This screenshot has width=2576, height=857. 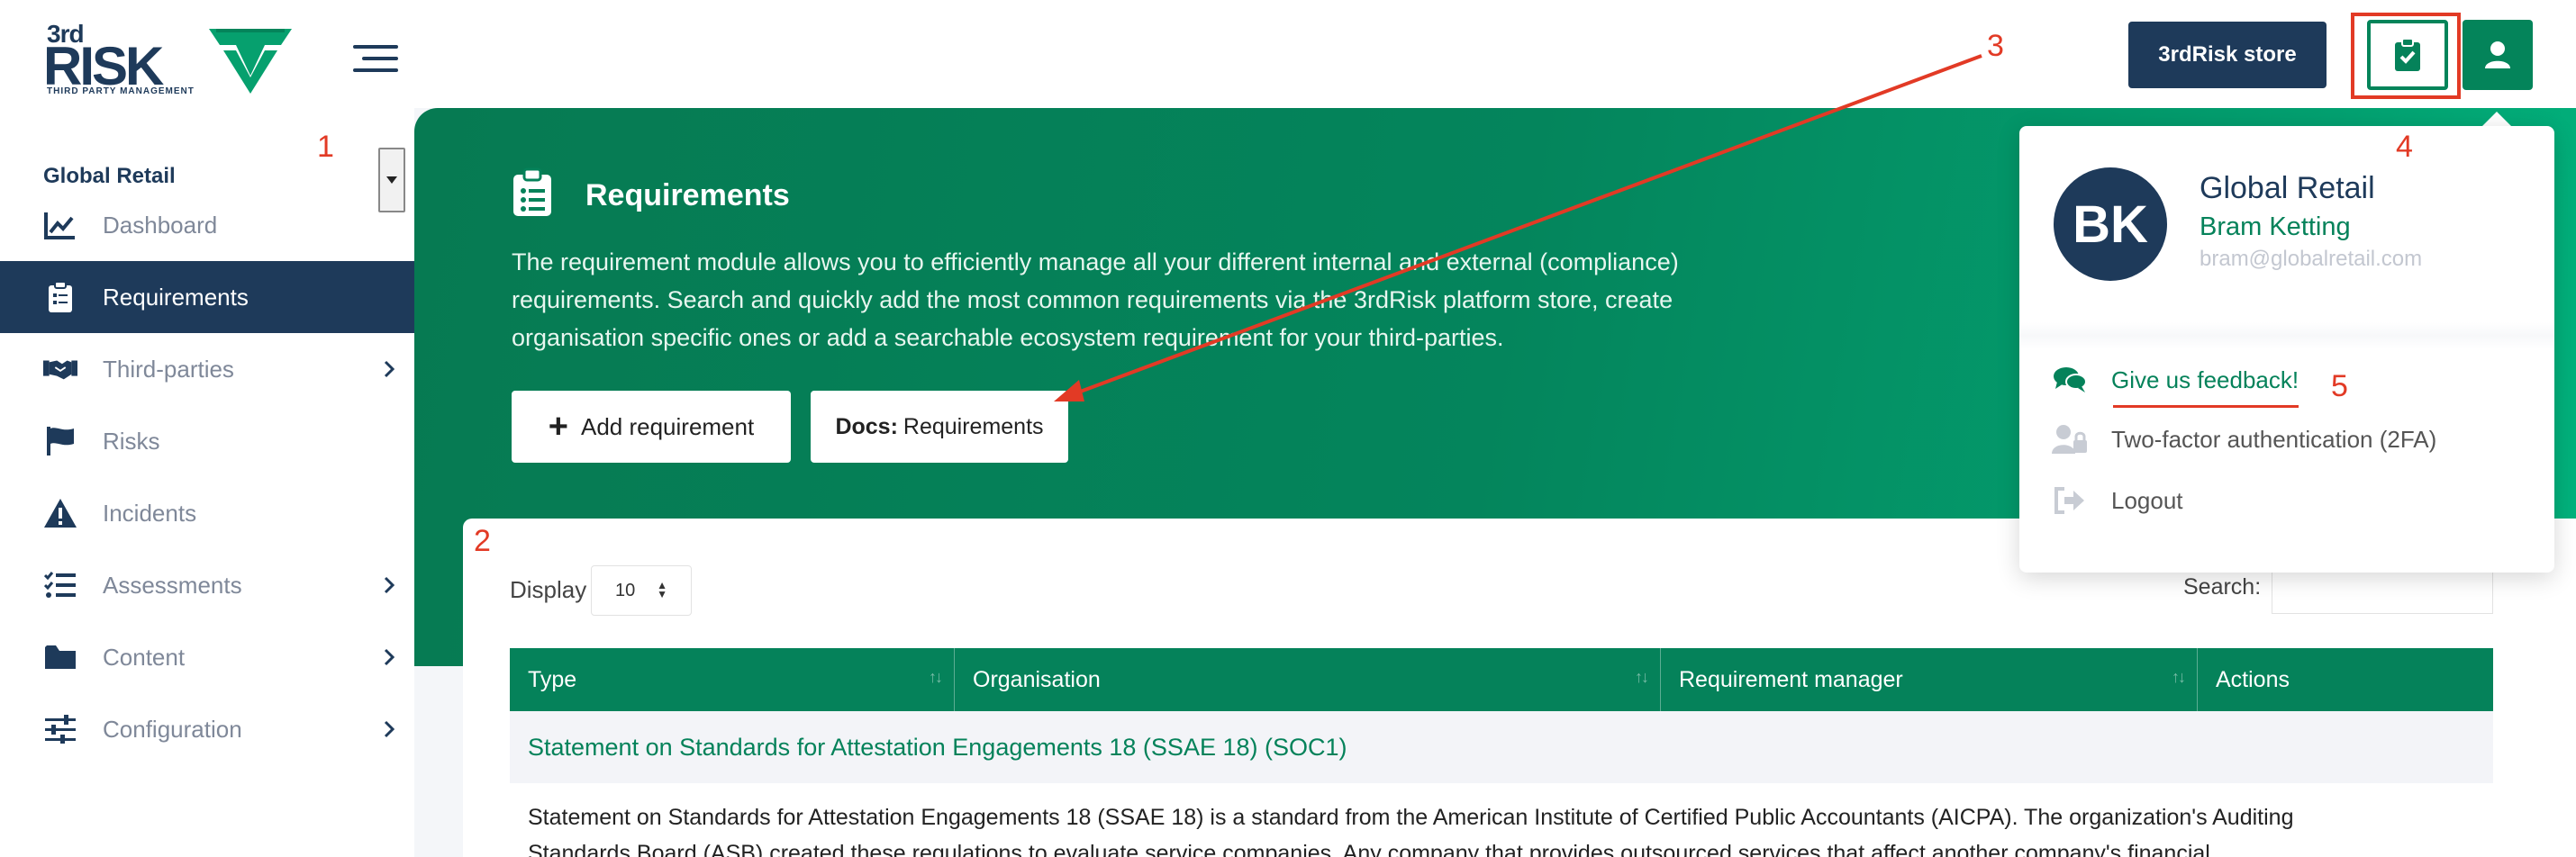 I want to click on two-factor-menu-item: Two-factor authentication (2FA), so click(x=2244, y=439).